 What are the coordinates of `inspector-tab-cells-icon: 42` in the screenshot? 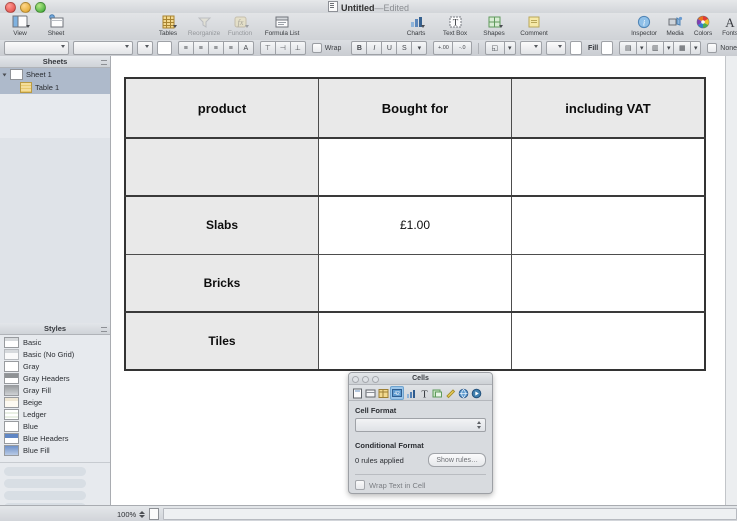 It's located at (397, 393).